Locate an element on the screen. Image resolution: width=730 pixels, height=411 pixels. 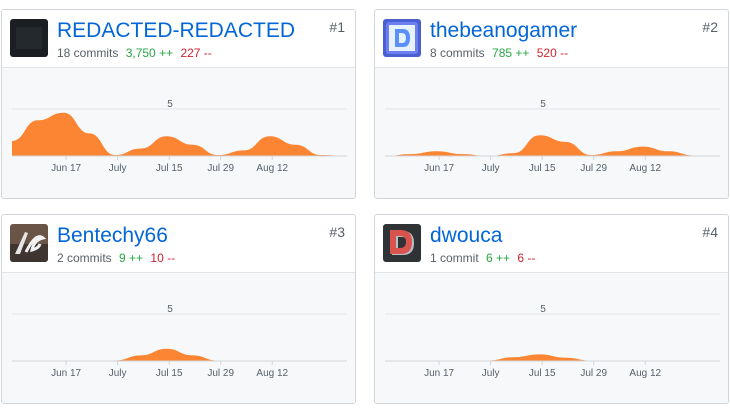
stats: 1 commit 6 ++ 6 -- is located at coordinates (482, 258).